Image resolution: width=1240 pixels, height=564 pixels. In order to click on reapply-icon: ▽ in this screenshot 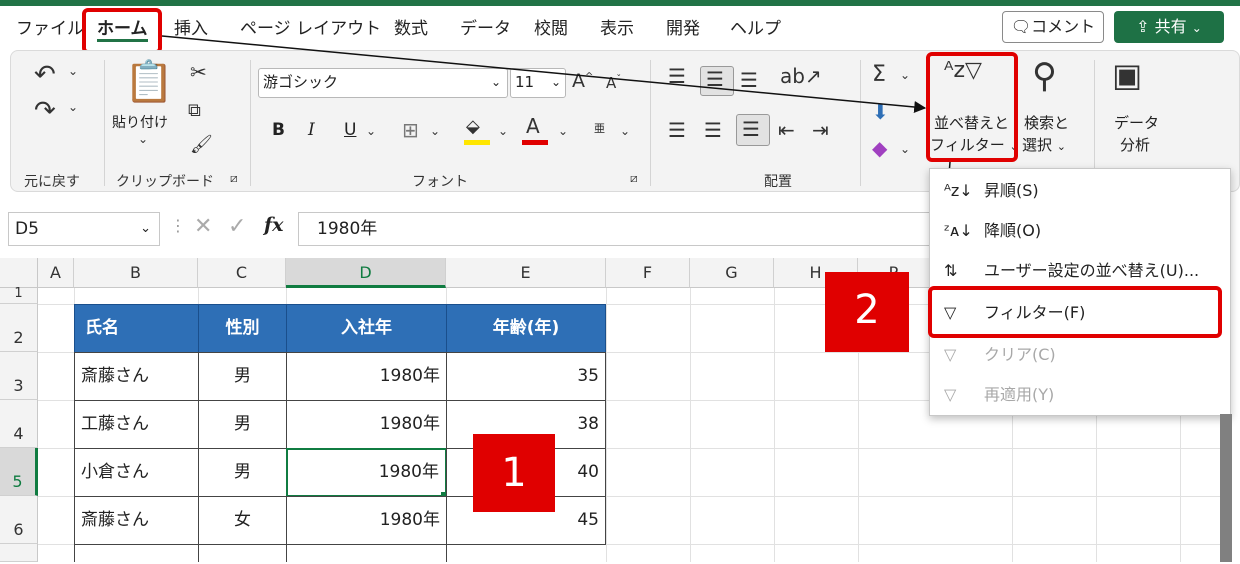, I will do `click(950, 394)`.